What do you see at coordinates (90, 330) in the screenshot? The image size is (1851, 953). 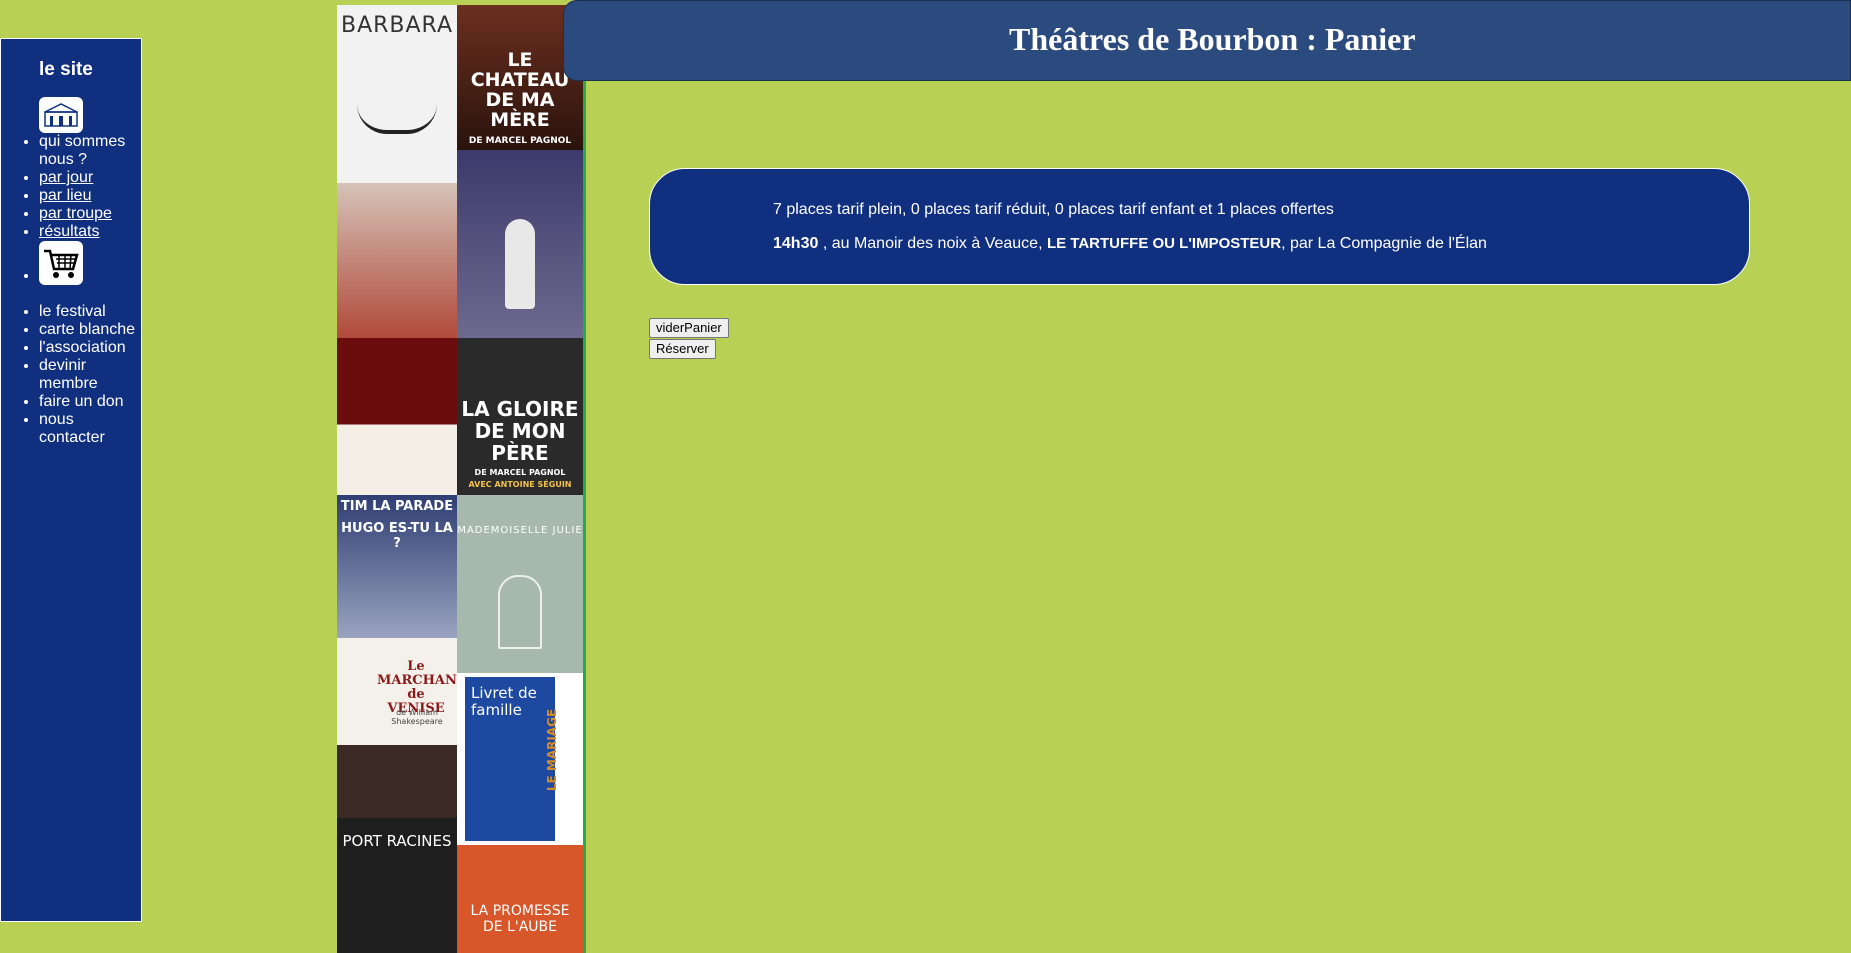 I see `sidebar-item-carte-blanche: carte blanche` at bounding box center [90, 330].